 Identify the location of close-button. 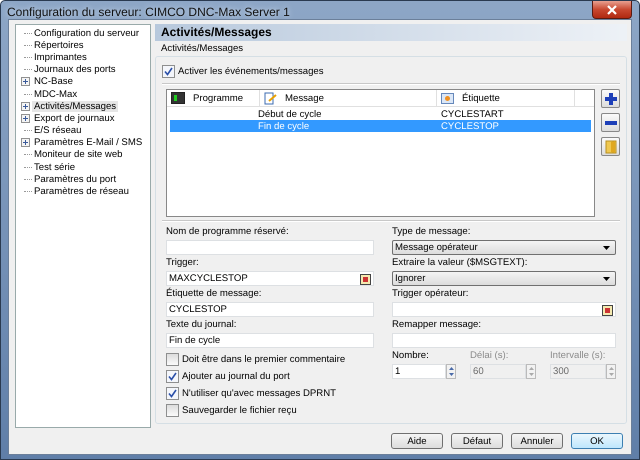
(612, 10).